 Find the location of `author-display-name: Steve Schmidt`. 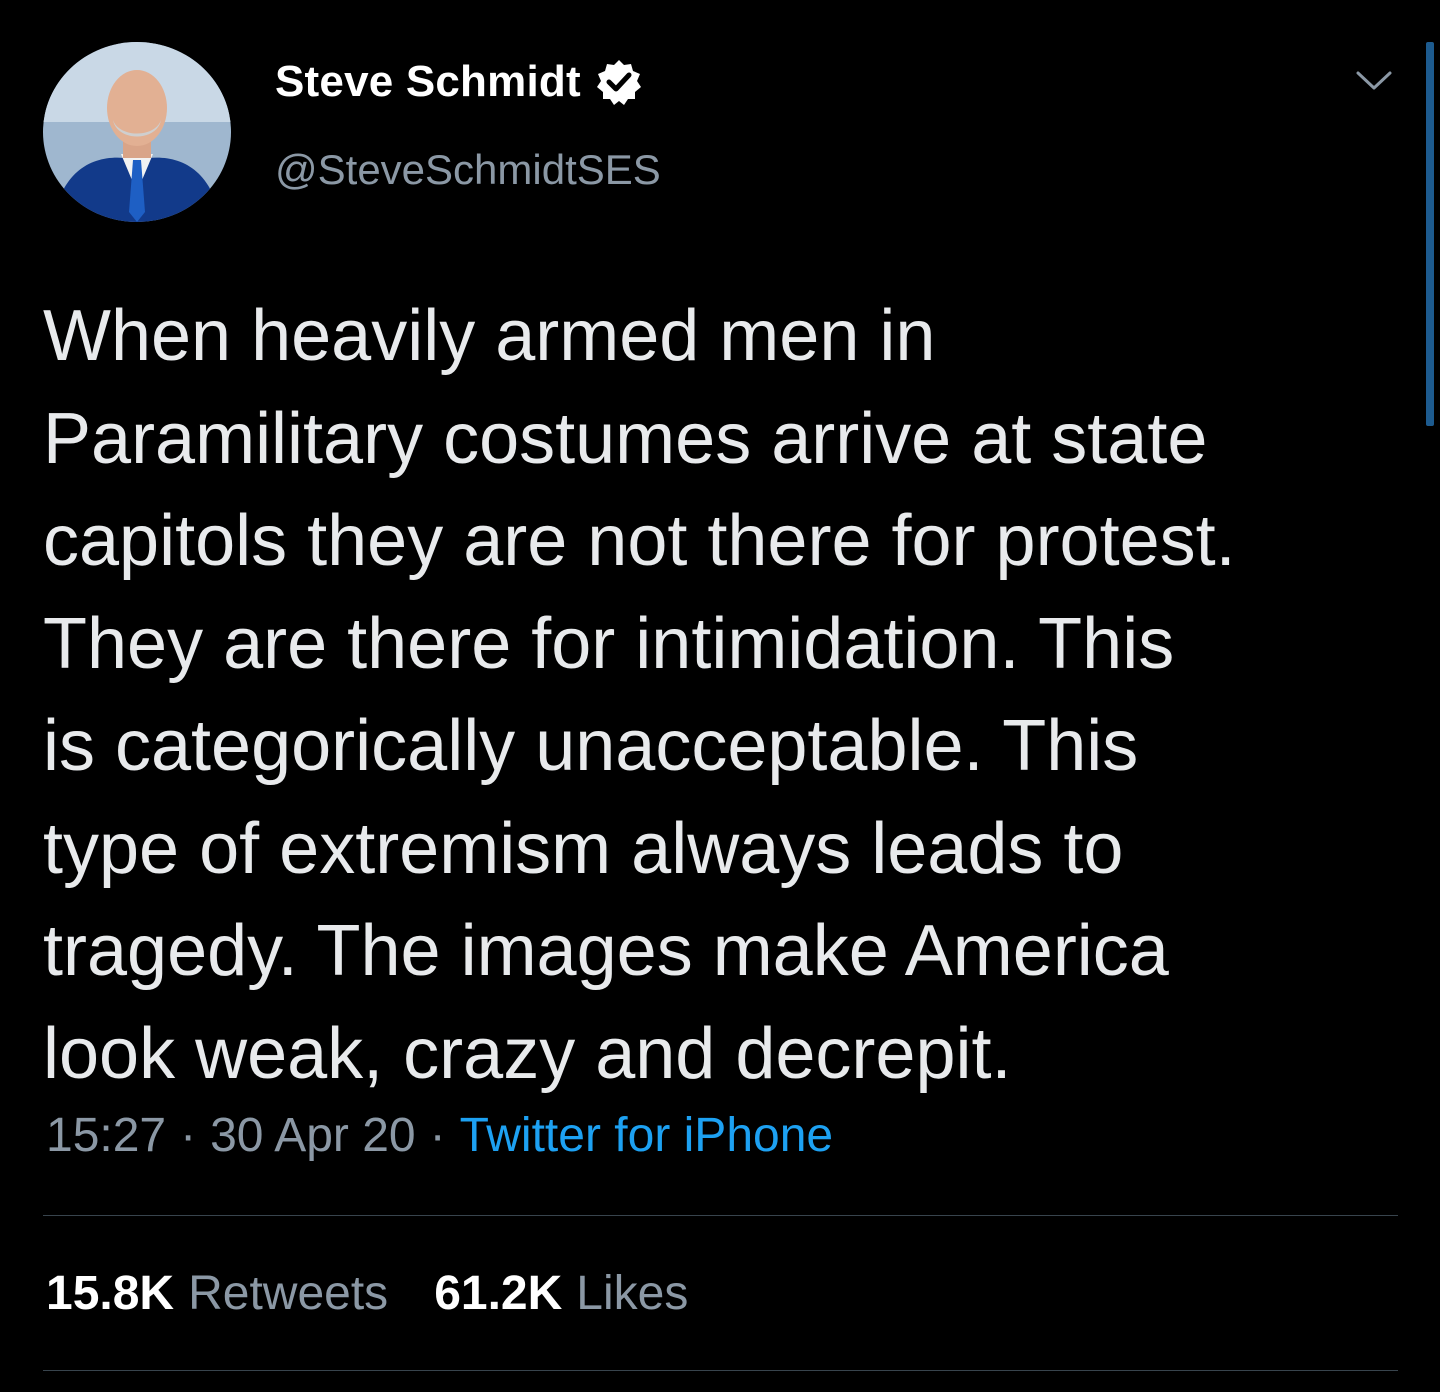

author-display-name: Steve Schmidt is located at coordinates (428, 82).